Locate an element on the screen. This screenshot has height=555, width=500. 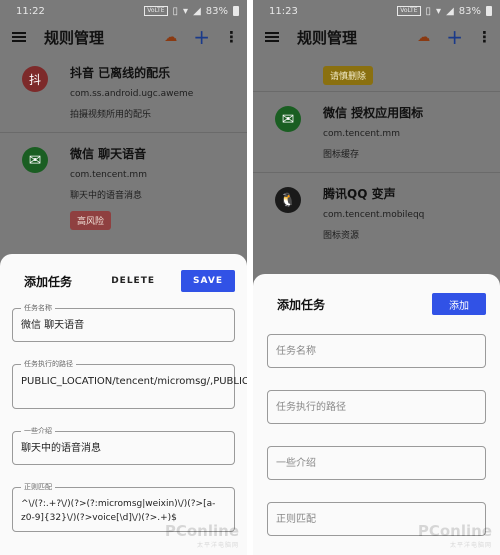
field-placeholder: 任务执行的路径 is located at coordinates (311, 407).